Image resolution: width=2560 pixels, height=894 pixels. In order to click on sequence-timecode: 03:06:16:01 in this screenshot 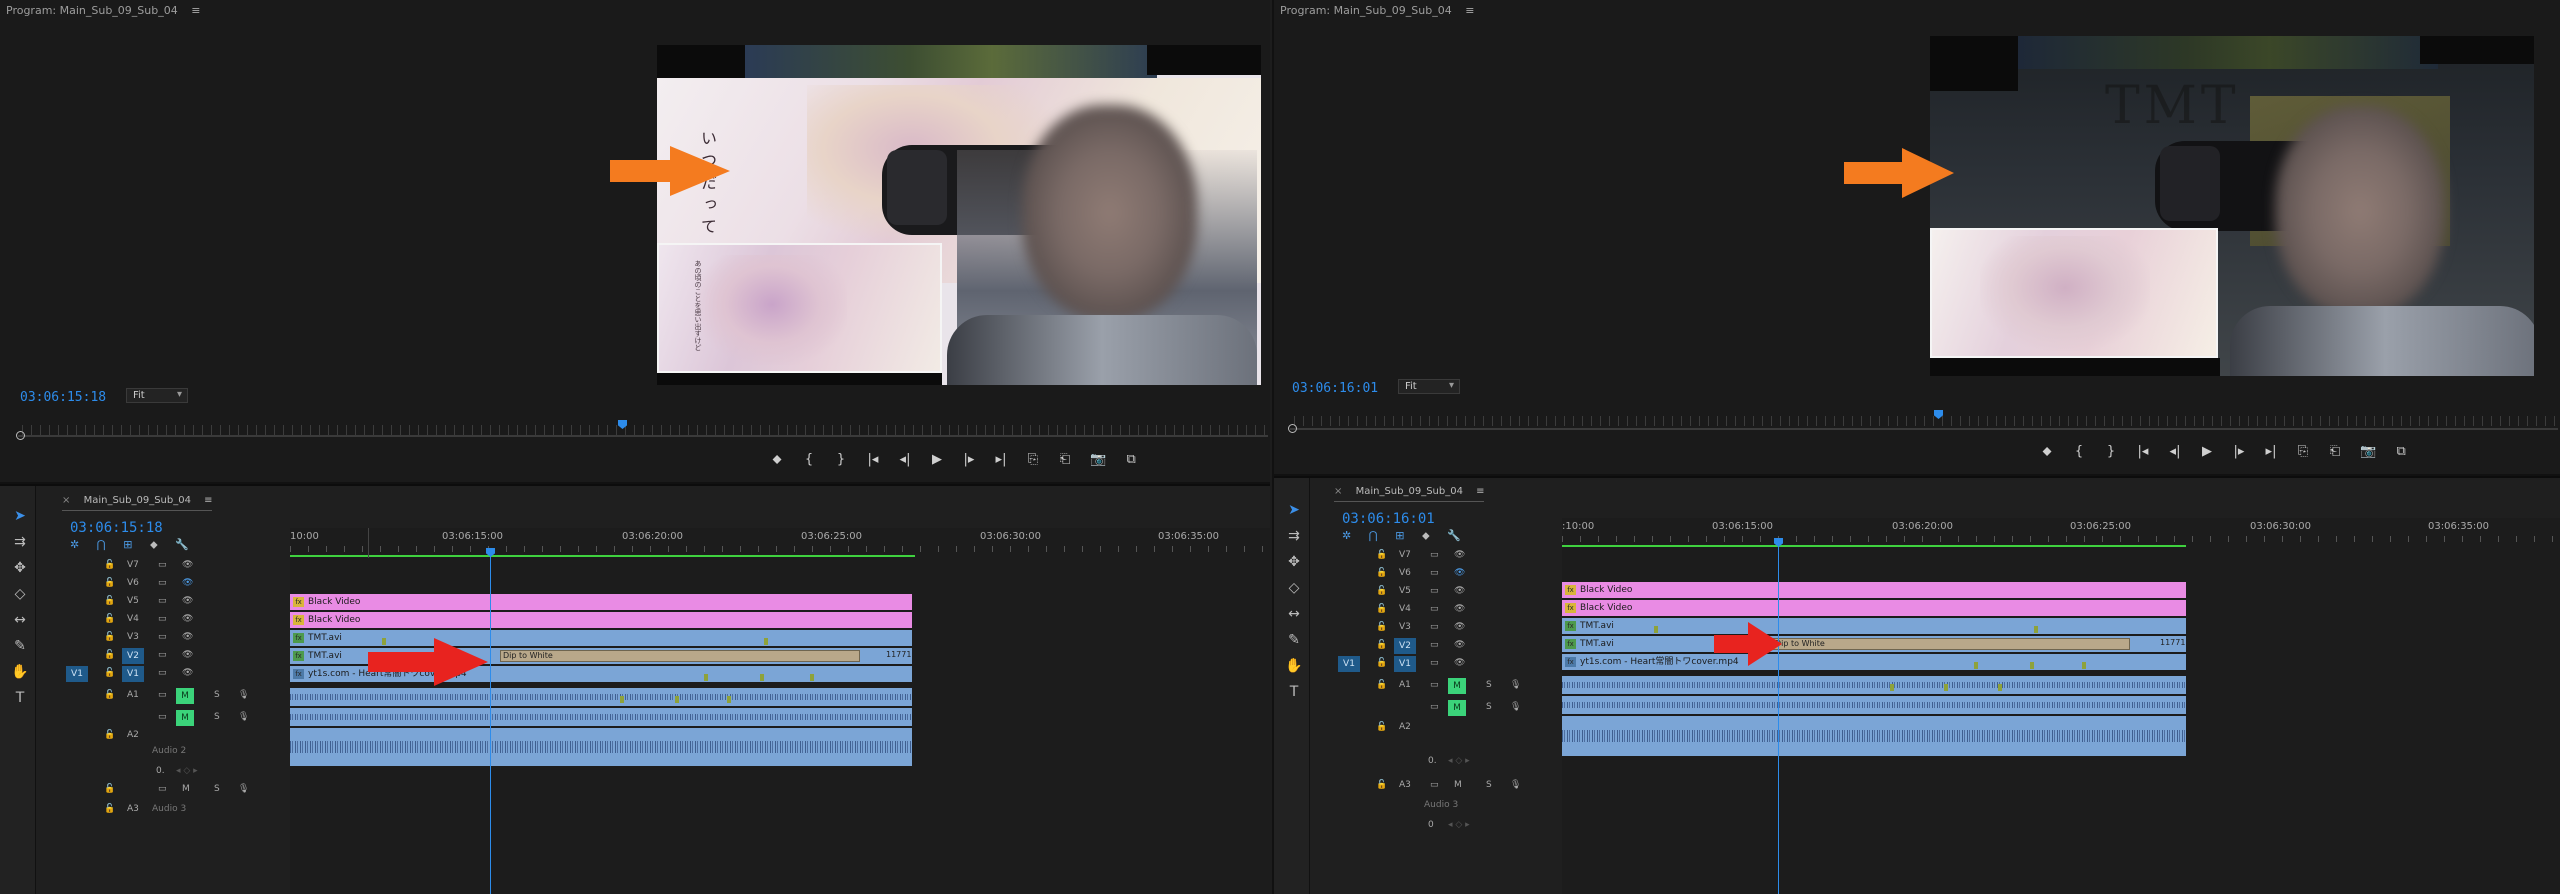, I will do `click(1388, 519)`.